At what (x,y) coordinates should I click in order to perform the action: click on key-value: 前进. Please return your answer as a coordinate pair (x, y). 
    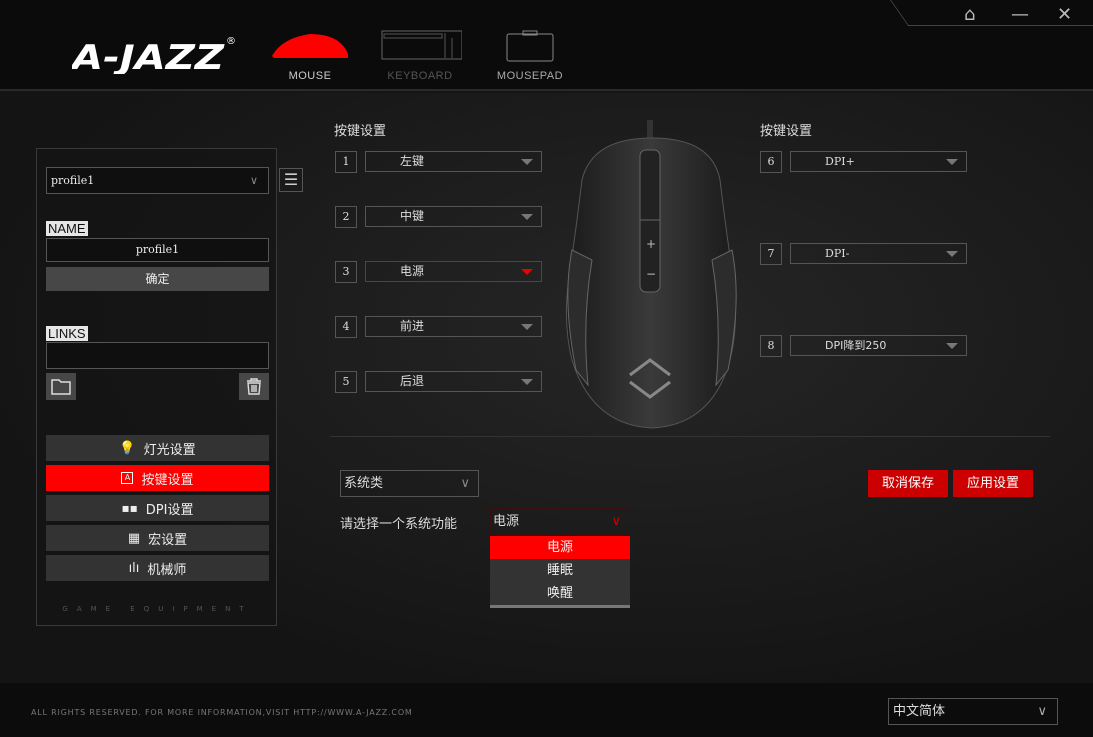
    Looking at the image, I should click on (412, 326).